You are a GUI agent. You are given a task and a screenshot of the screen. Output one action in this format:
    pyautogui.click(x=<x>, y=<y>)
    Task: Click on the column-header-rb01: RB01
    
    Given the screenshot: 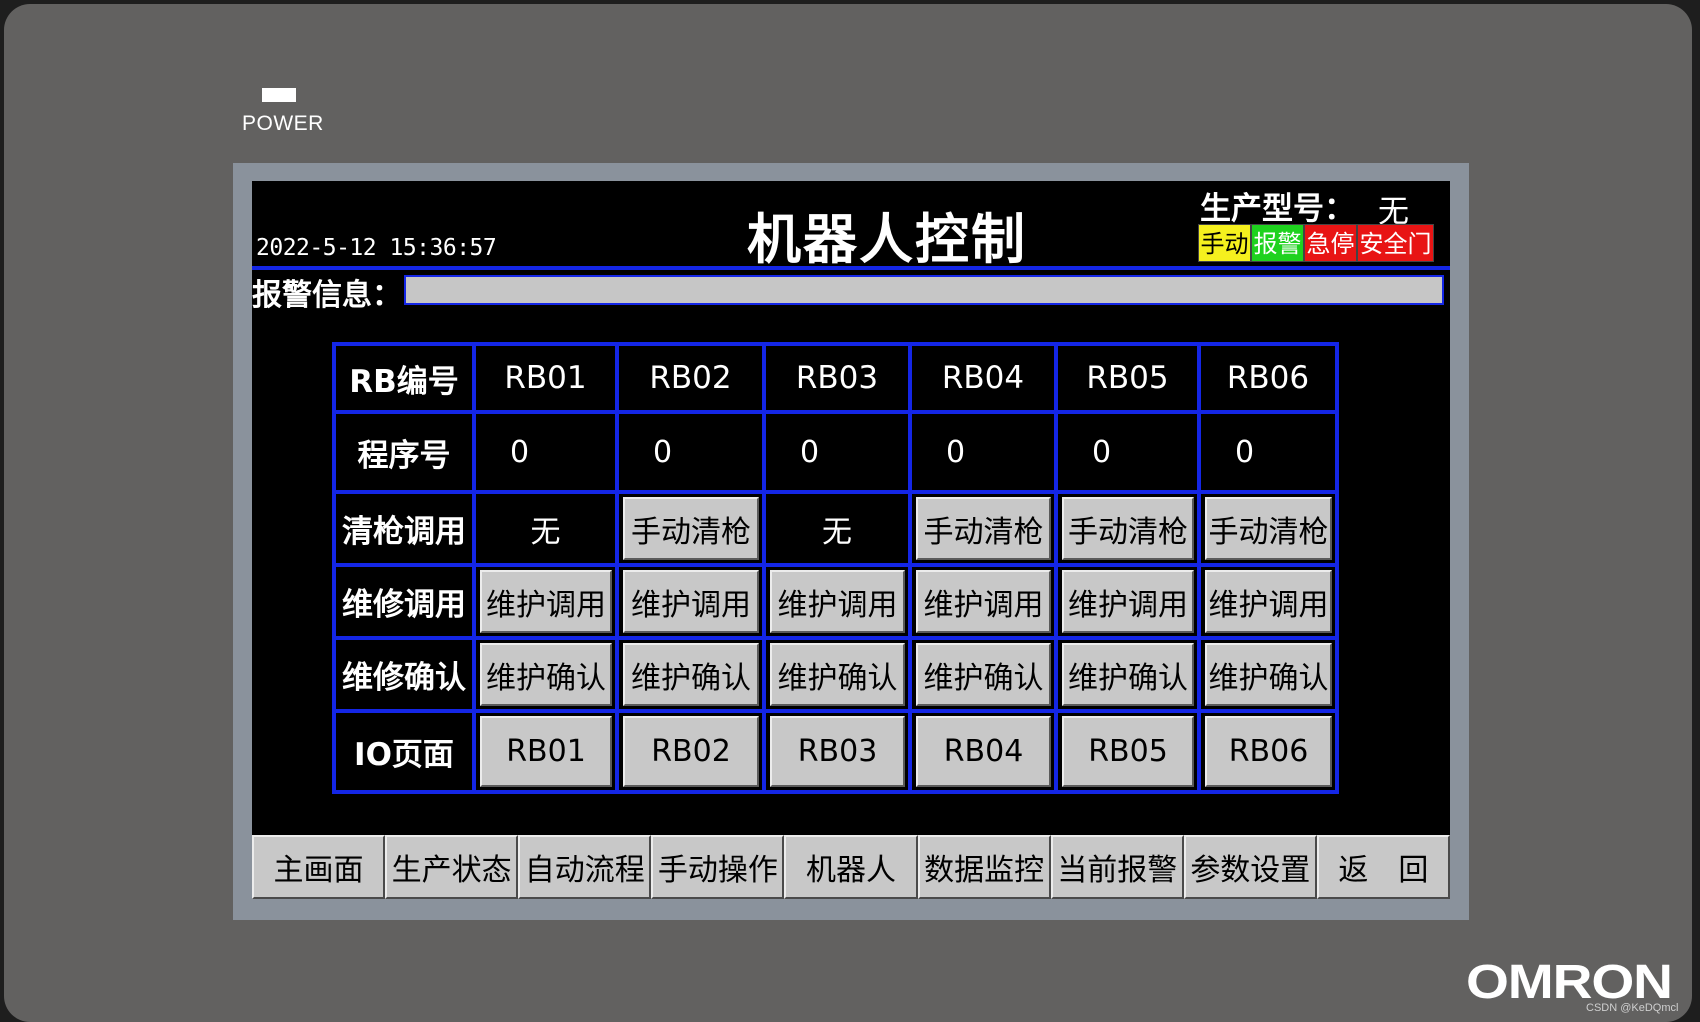 What is the action you would take?
    pyautogui.click(x=547, y=380)
    